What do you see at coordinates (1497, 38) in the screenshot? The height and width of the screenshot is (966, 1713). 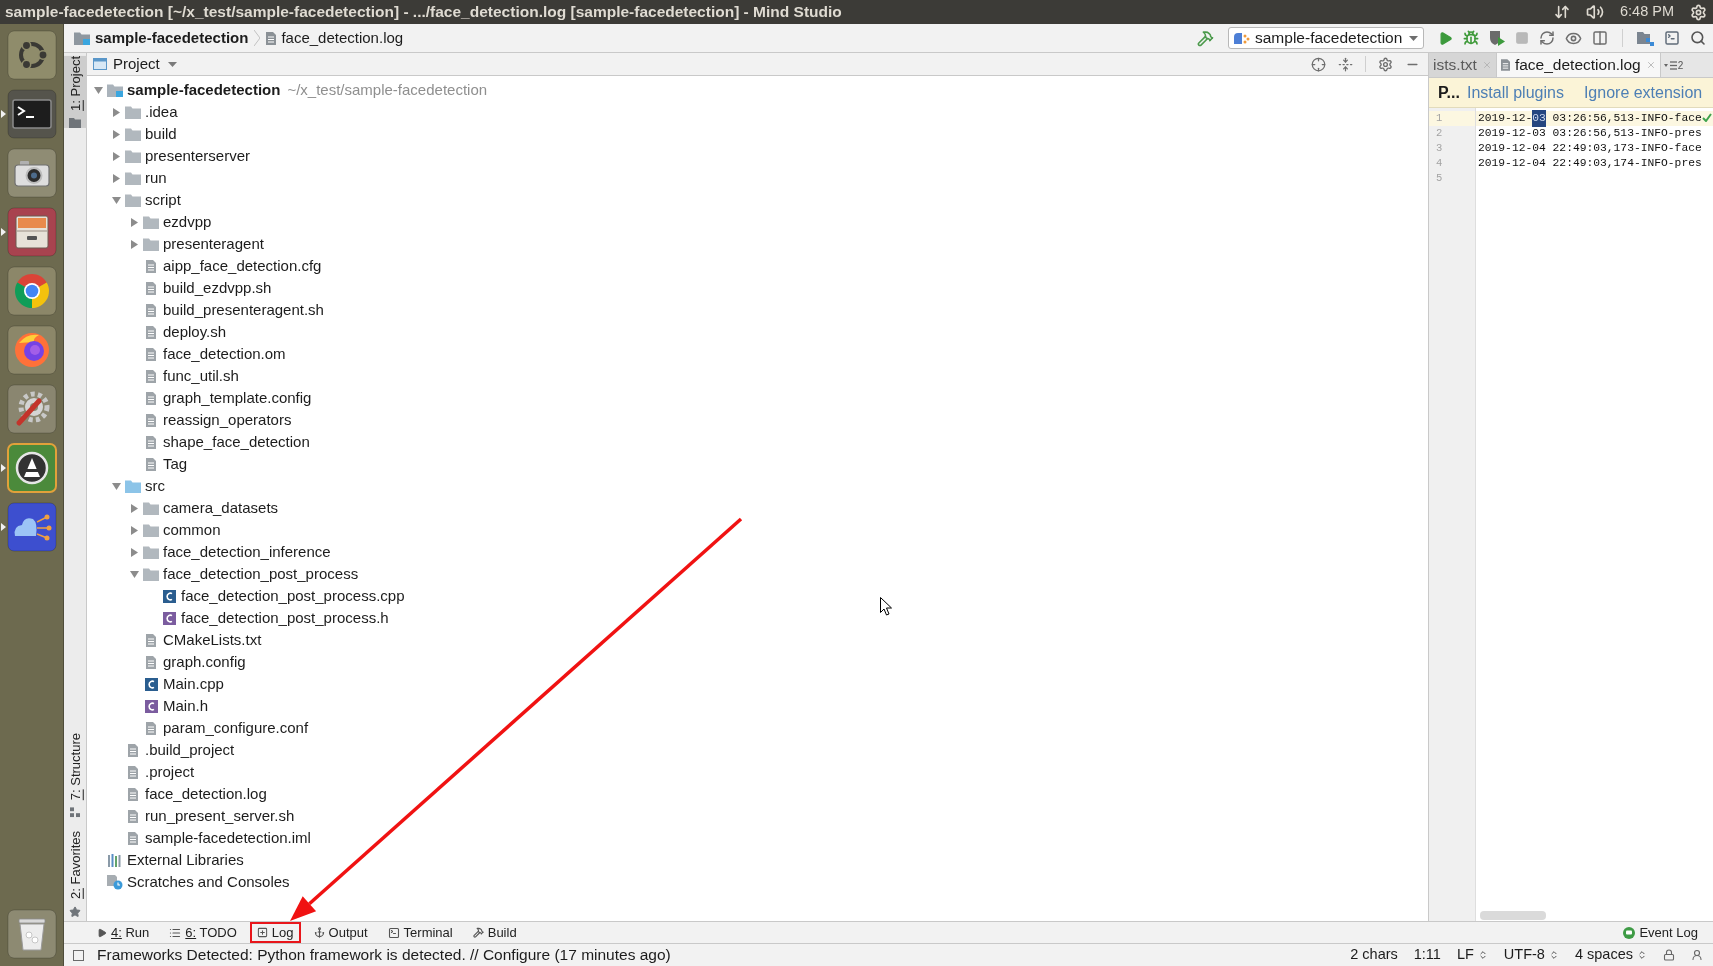 I see `shield-play-icon` at bounding box center [1497, 38].